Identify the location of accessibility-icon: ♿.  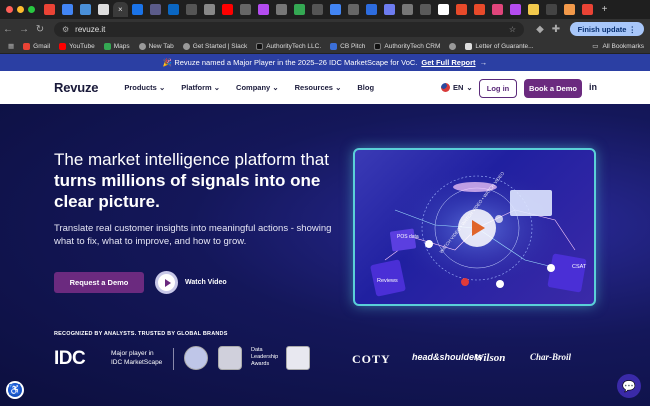
(15, 390).